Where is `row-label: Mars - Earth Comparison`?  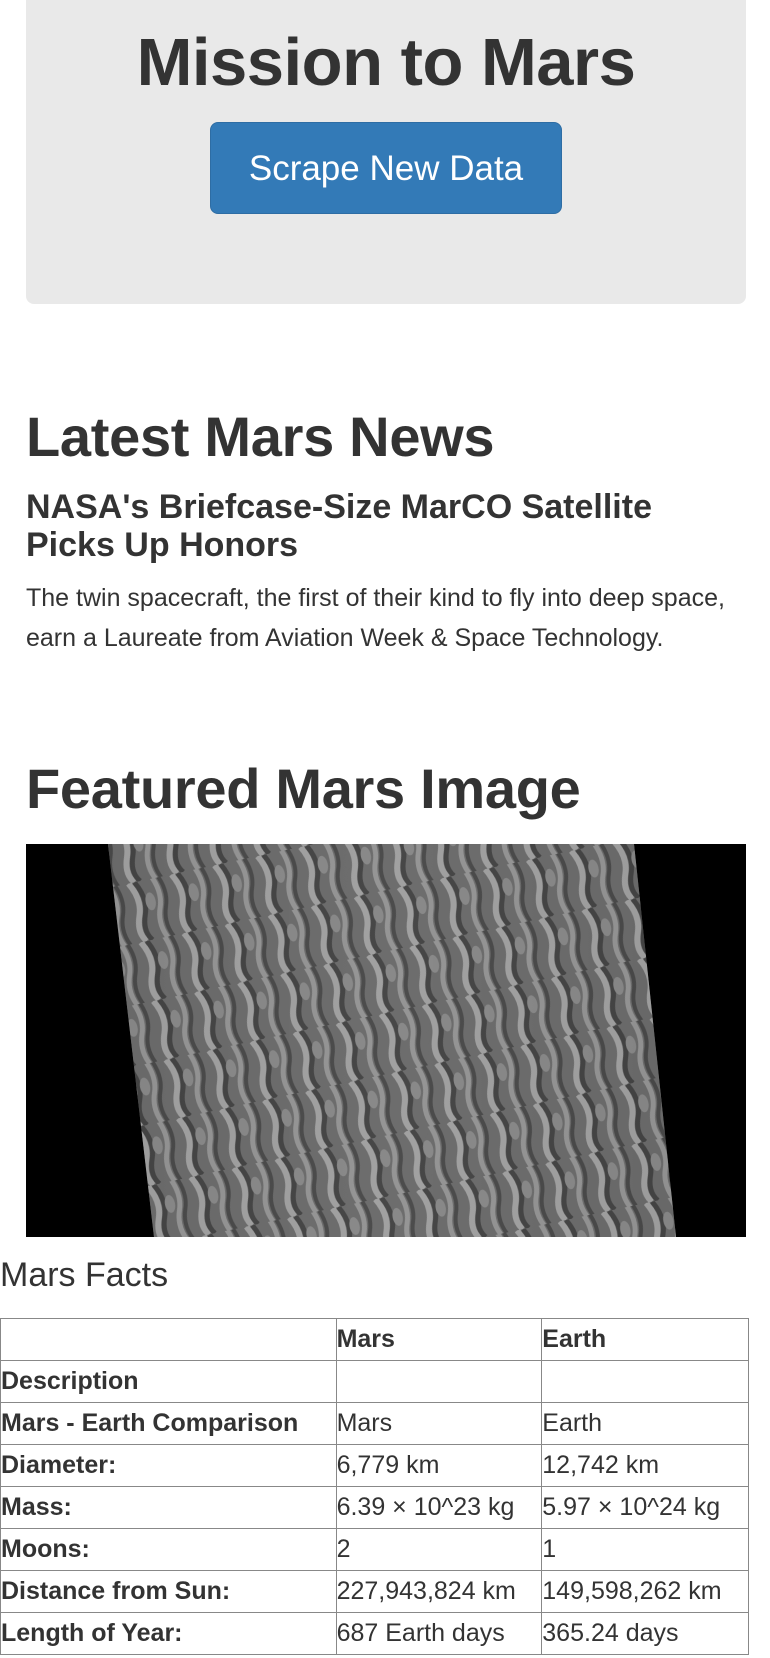 row-label: Mars - Earth Comparison is located at coordinates (168, 1423).